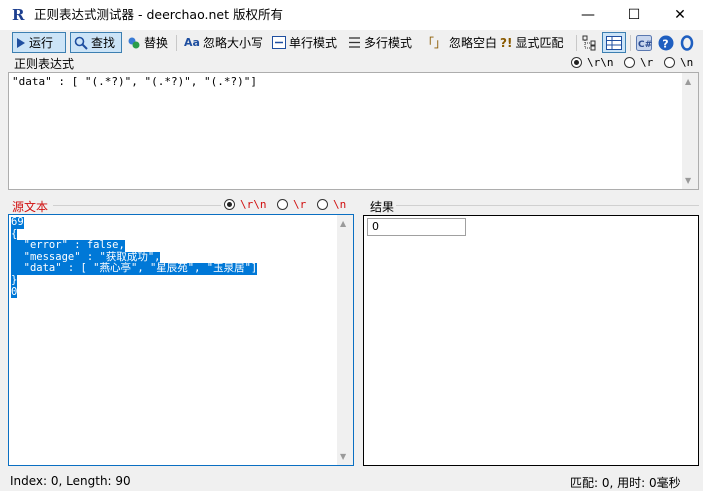  I want to click on ring-icon, so click(687, 42).